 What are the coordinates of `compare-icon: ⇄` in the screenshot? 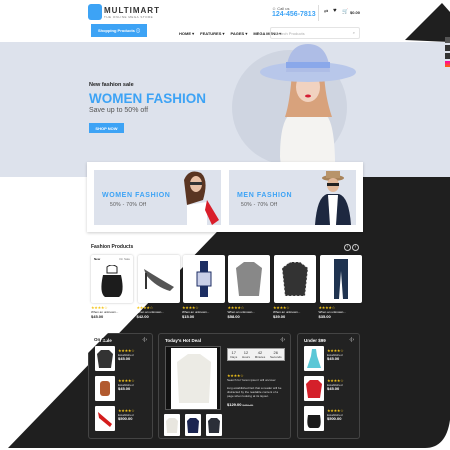 It's located at (326, 12).